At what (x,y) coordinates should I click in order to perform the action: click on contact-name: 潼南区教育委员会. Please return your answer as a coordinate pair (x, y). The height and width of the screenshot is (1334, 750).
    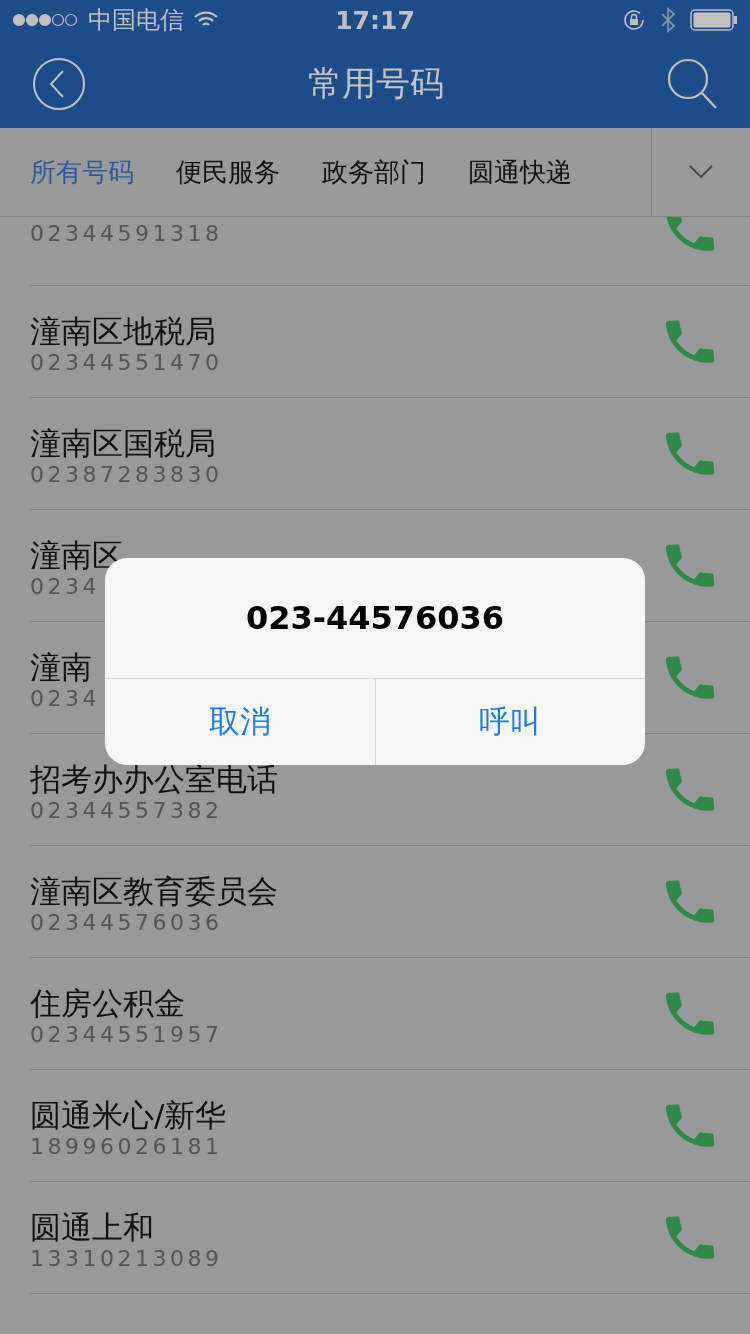
    Looking at the image, I should click on (154, 891).